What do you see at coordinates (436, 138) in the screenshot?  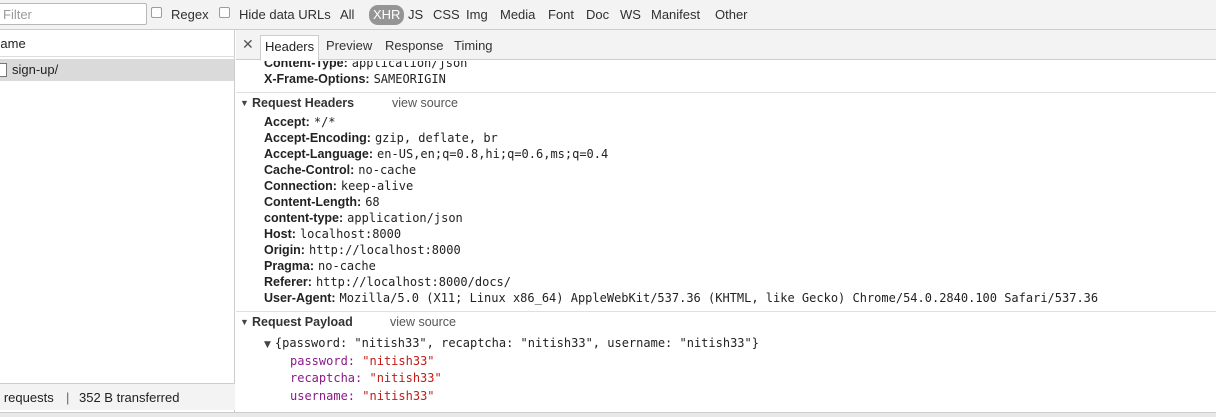 I see `header-value: gzip, deflate, br` at bounding box center [436, 138].